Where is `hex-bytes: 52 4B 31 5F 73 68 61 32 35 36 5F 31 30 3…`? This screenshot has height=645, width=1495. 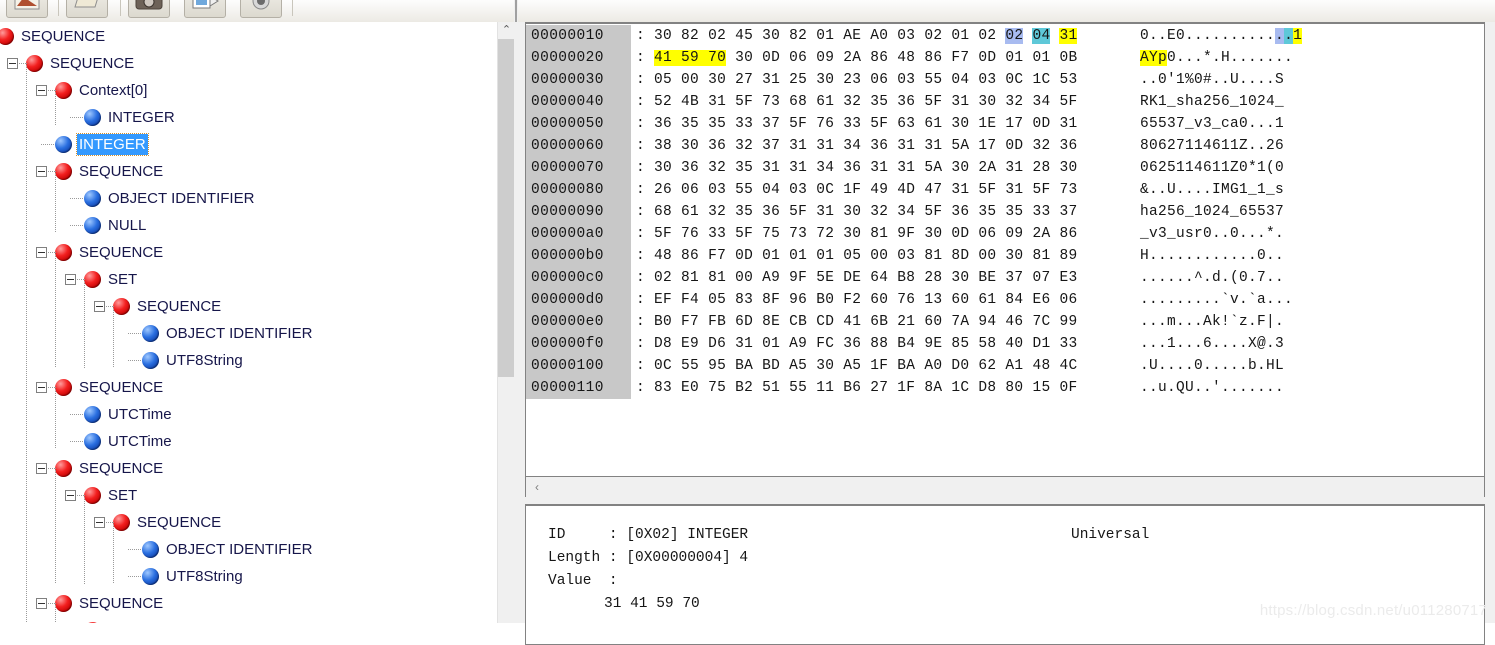
hex-bytes: 52 4B 31 5F 73 68 61 32 35 36 5F 31 30 3… is located at coordinates (865, 102).